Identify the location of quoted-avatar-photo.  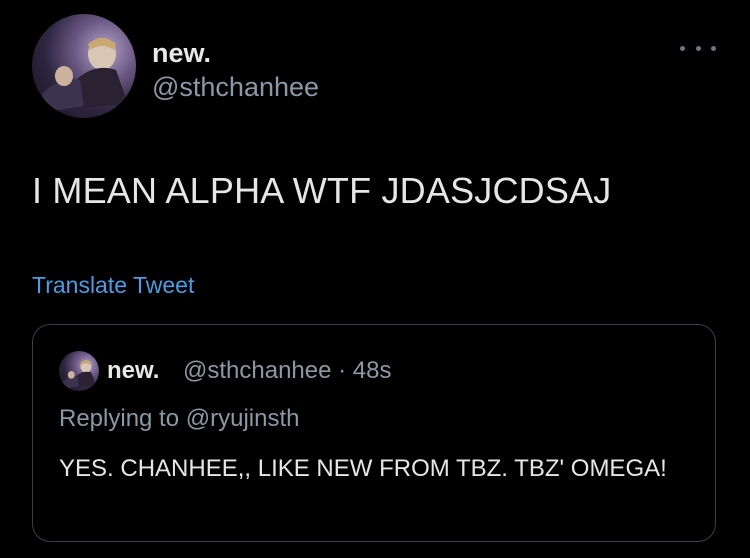
(79, 374).